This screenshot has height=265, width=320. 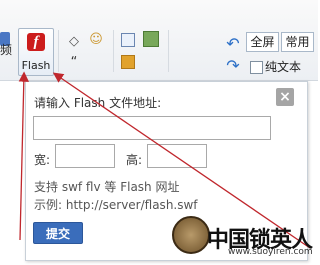 What do you see at coordinates (36, 52) in the screenshot?
I see `flash-button: f Flash` at bounding box center [36, 52].